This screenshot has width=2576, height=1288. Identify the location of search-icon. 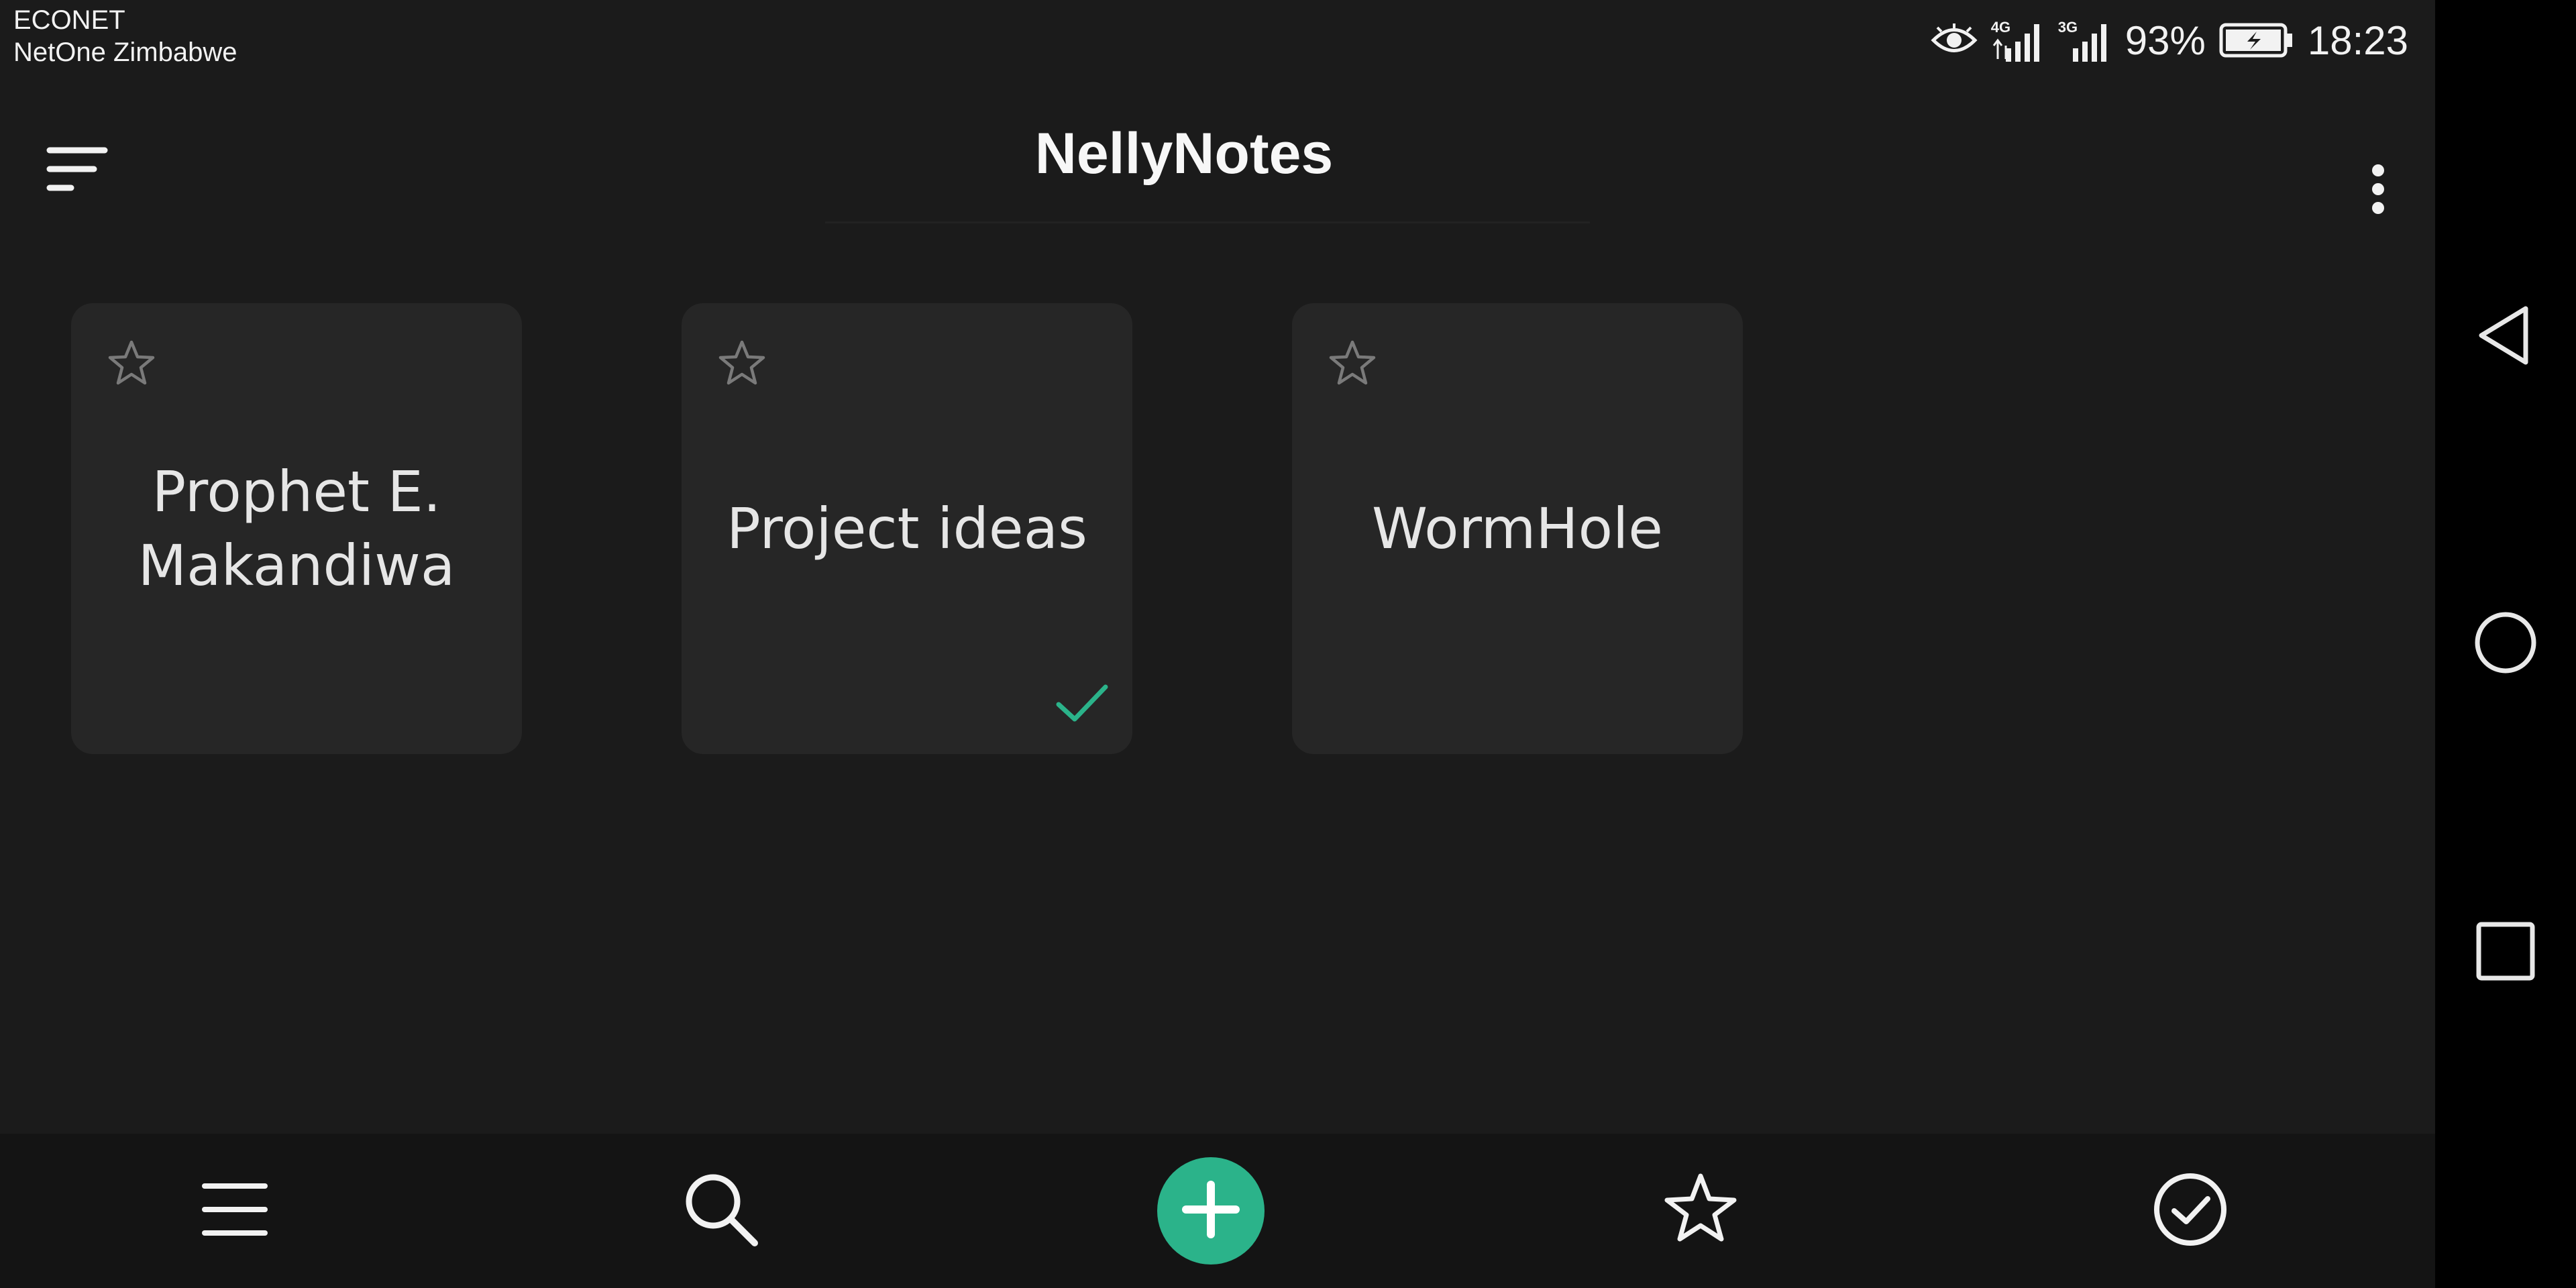
(721, 1210).